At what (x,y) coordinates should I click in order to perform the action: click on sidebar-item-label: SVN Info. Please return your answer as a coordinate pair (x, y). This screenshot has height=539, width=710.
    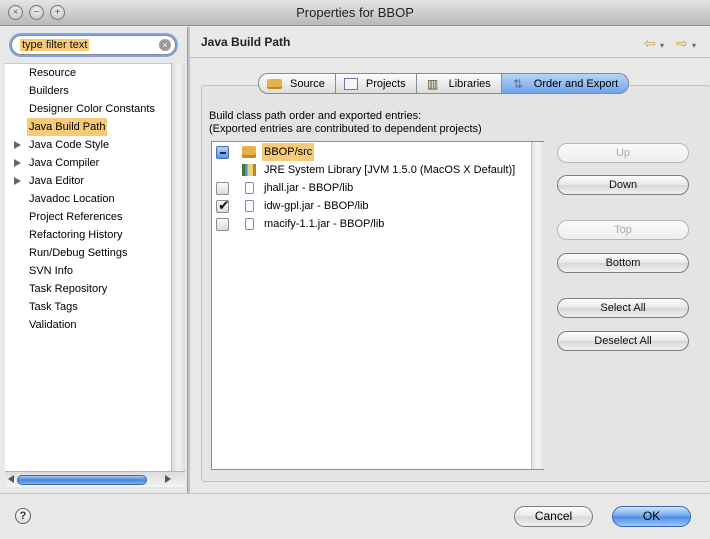
    Looking at the image, I should click on (51, 271).